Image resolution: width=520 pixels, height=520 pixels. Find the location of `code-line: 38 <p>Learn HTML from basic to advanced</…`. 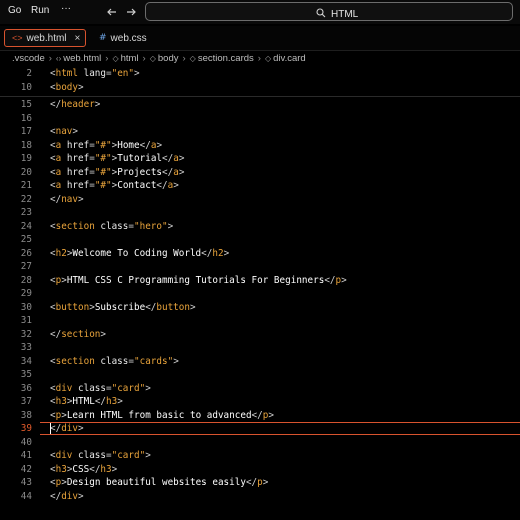

code-line: 38 <p>Learn HTML from basic to advanced</… is located at coordinates (260, 416).